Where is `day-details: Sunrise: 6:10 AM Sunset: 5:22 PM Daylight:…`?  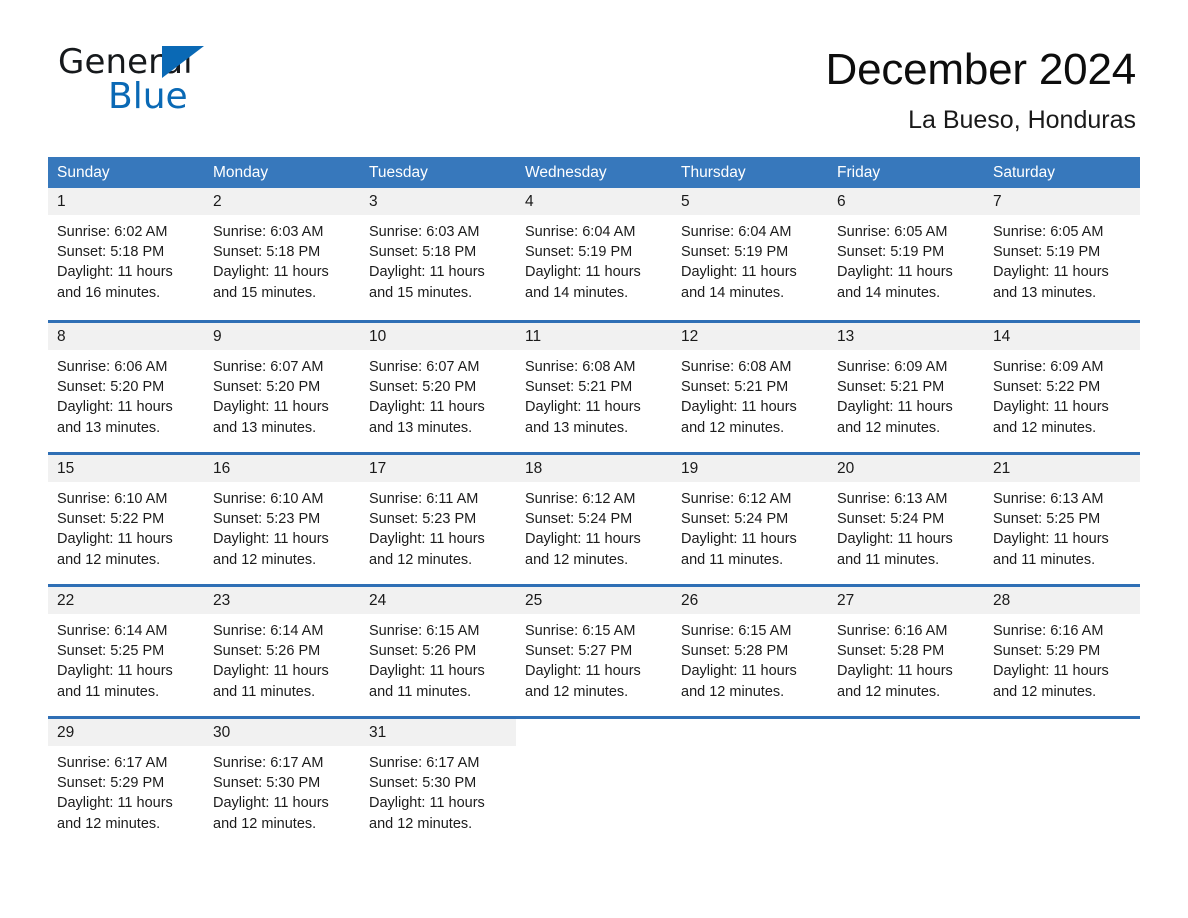 day-details: Sunrise: 6:10 AM Sunset: 5:22 PM Daylight:… is located at coordinates (126, 526).